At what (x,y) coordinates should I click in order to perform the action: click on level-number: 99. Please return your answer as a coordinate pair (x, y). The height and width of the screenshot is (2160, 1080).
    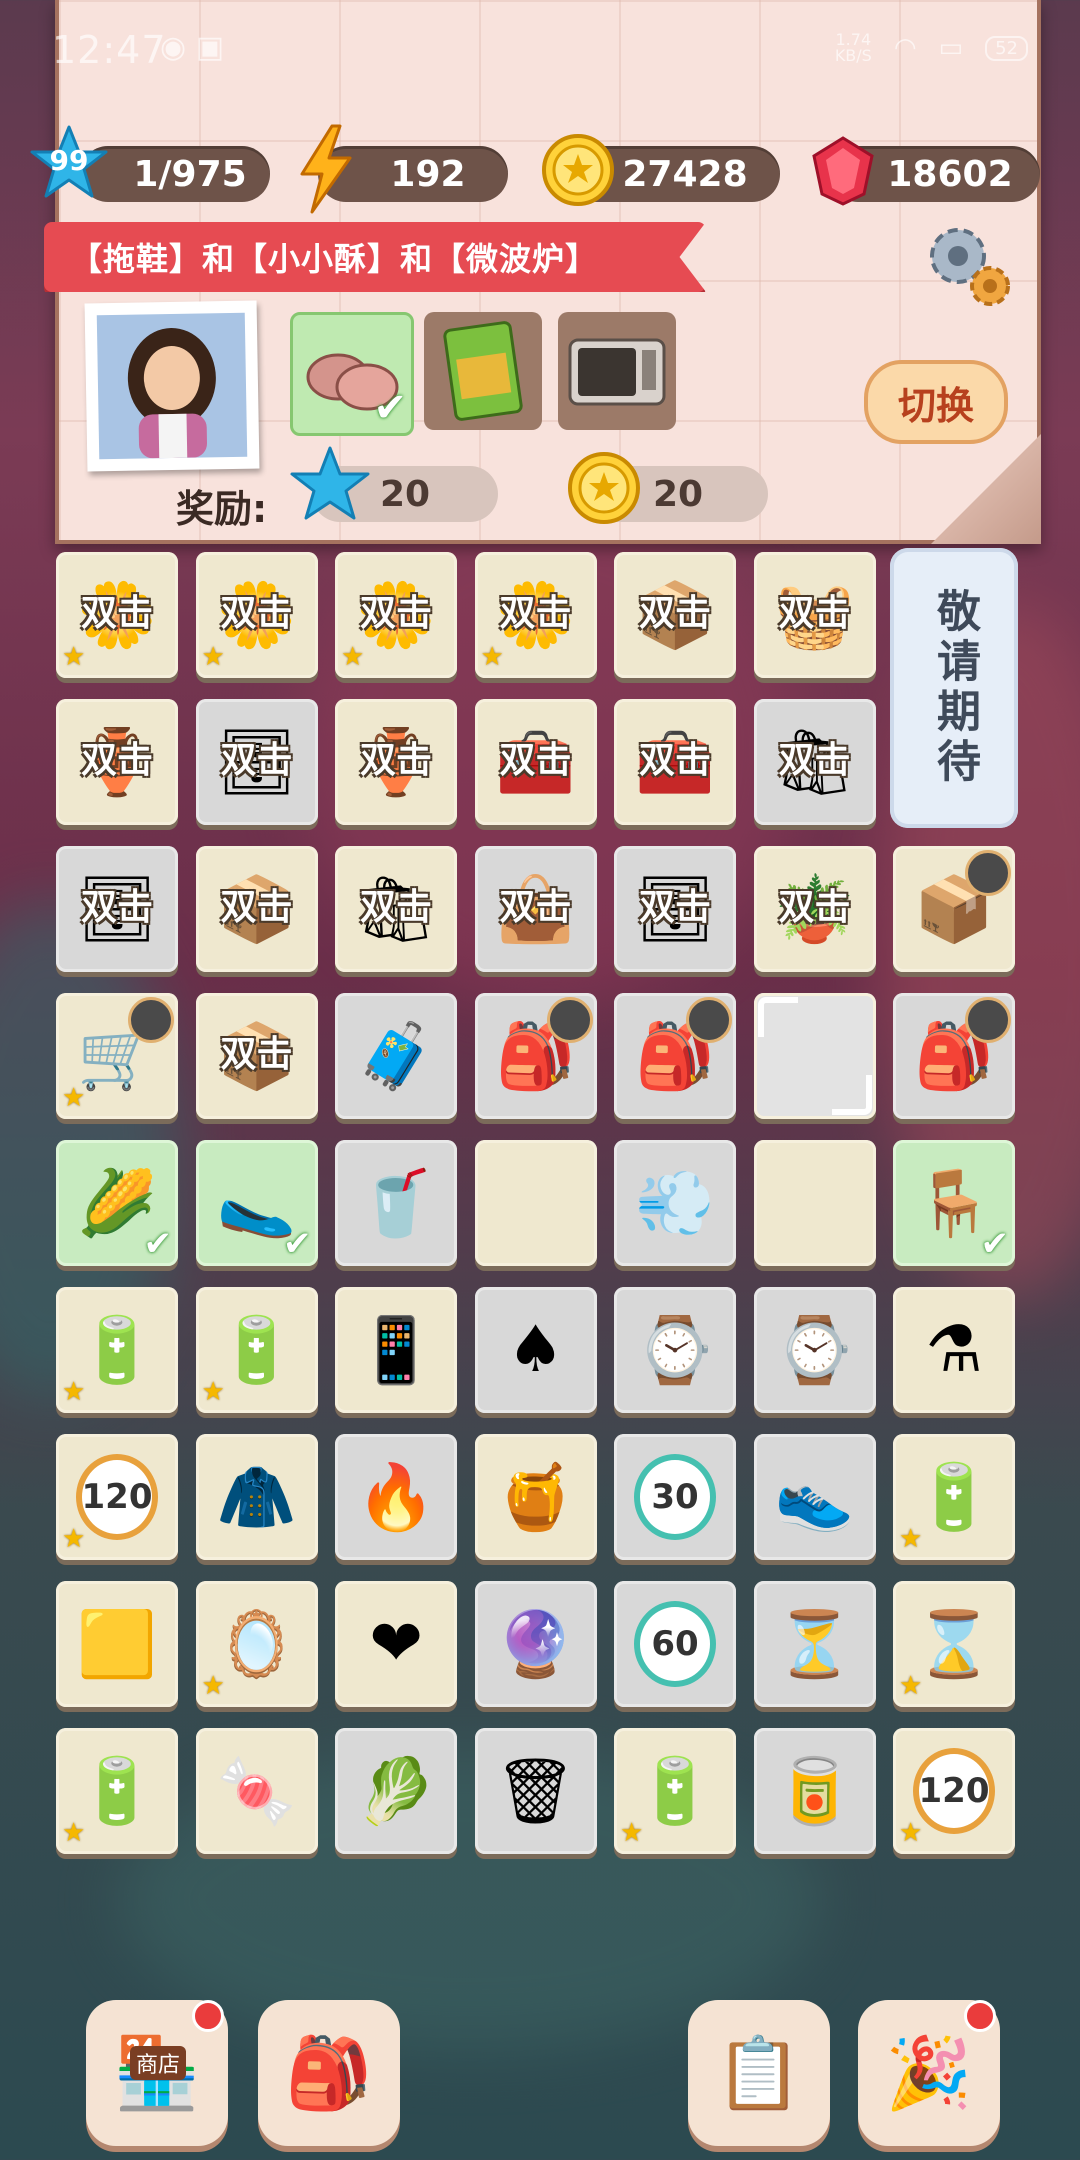
    Looking at the image, I should click on (69, 160).